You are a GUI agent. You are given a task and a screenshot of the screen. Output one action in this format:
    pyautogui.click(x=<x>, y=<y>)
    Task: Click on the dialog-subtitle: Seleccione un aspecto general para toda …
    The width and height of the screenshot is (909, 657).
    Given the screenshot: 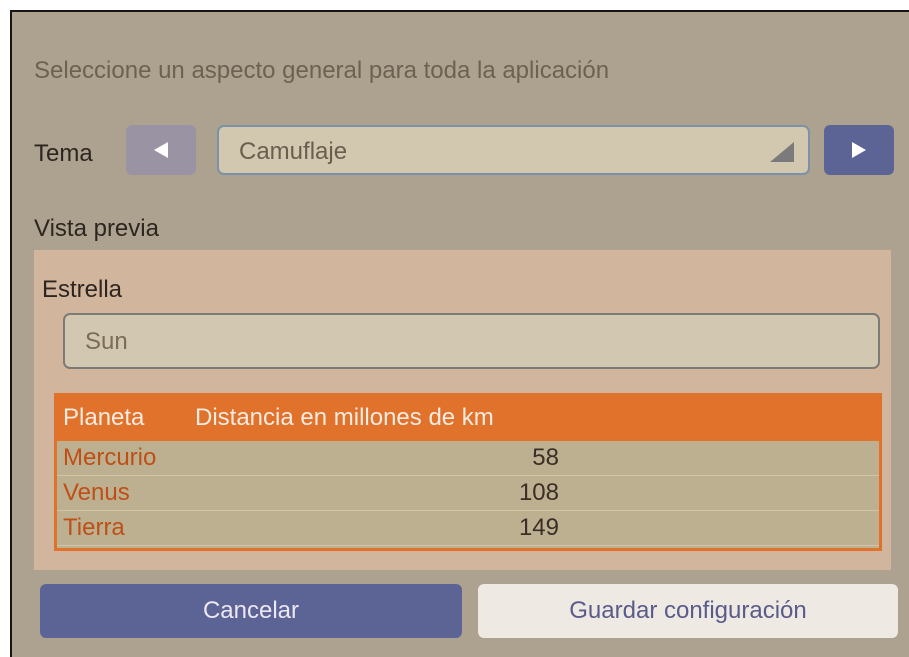 What is the action you would take?
    pyautogui.click(x=322, y=70)
    